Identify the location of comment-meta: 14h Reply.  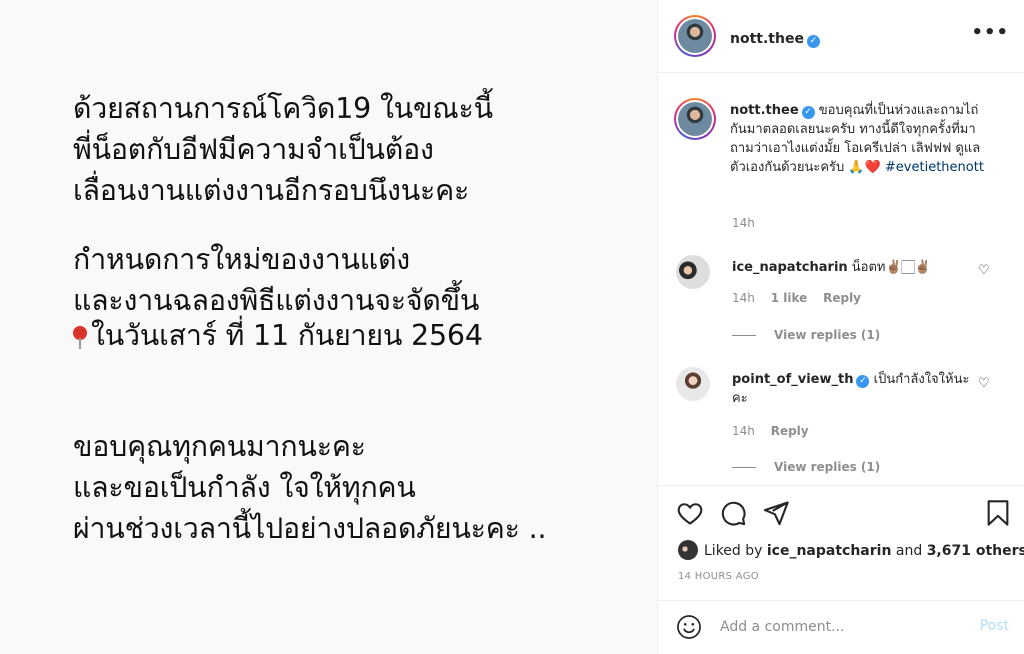
(776, 431).